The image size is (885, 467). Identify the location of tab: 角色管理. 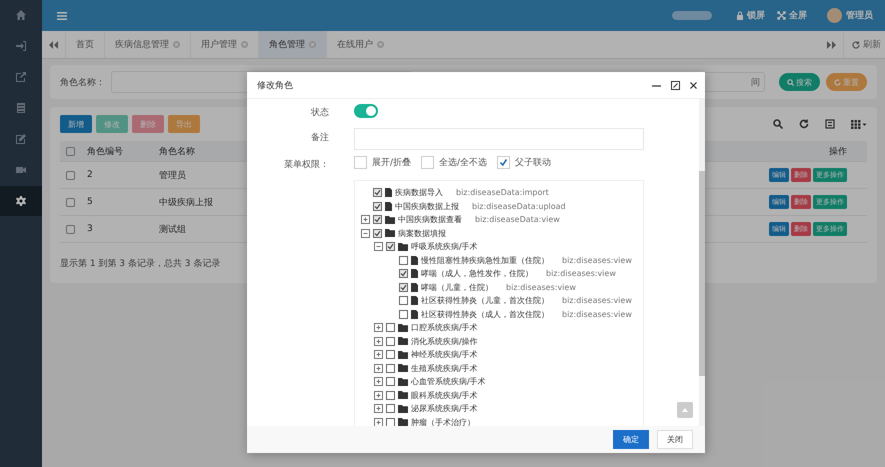
(292, 44).